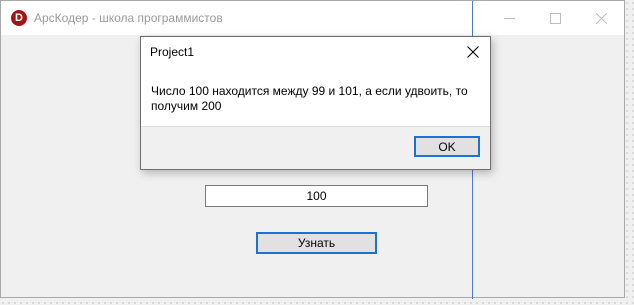 This screenshot has width=634, height=305. I want to click on maximize-icon, so click(555, 18).